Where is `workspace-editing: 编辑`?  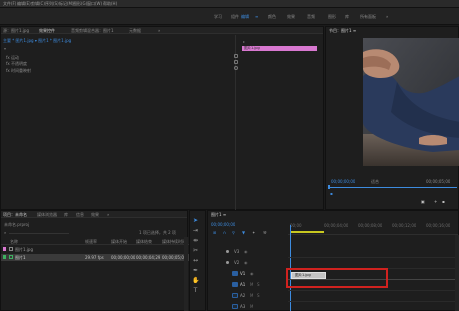
workspace-editing: 编辑 is located at coordinates (245, 16).